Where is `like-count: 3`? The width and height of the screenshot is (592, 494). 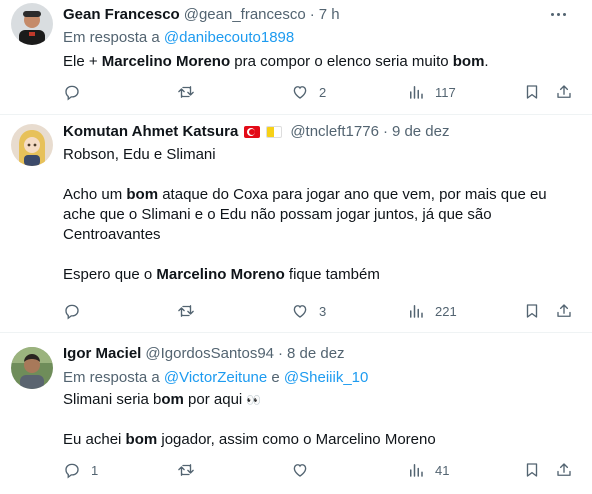
like-count: 3 is located at coordinates (323, 311).